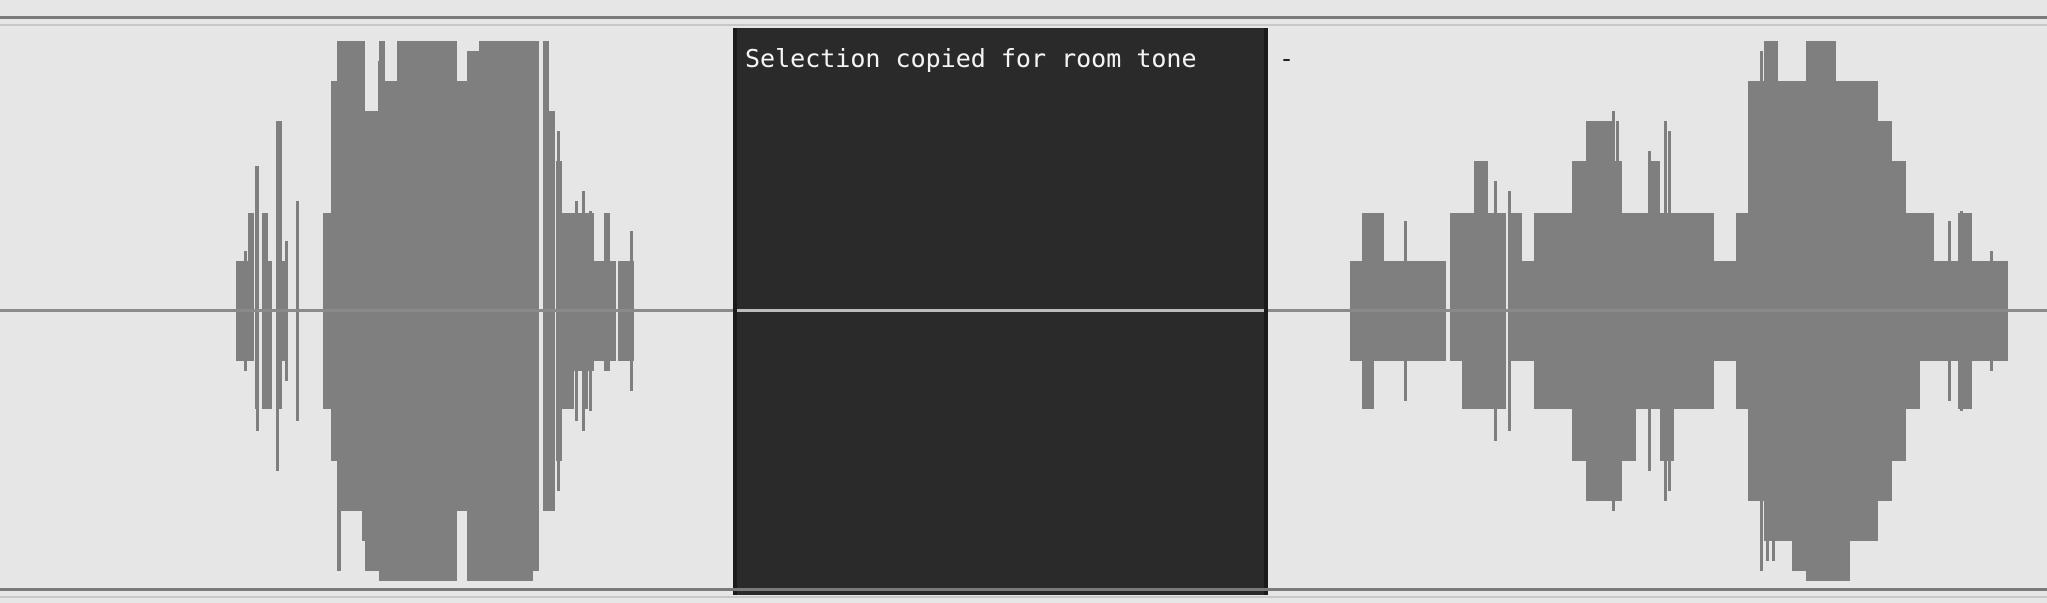  I want to click on selection-zero-line, so click(1000, 310).